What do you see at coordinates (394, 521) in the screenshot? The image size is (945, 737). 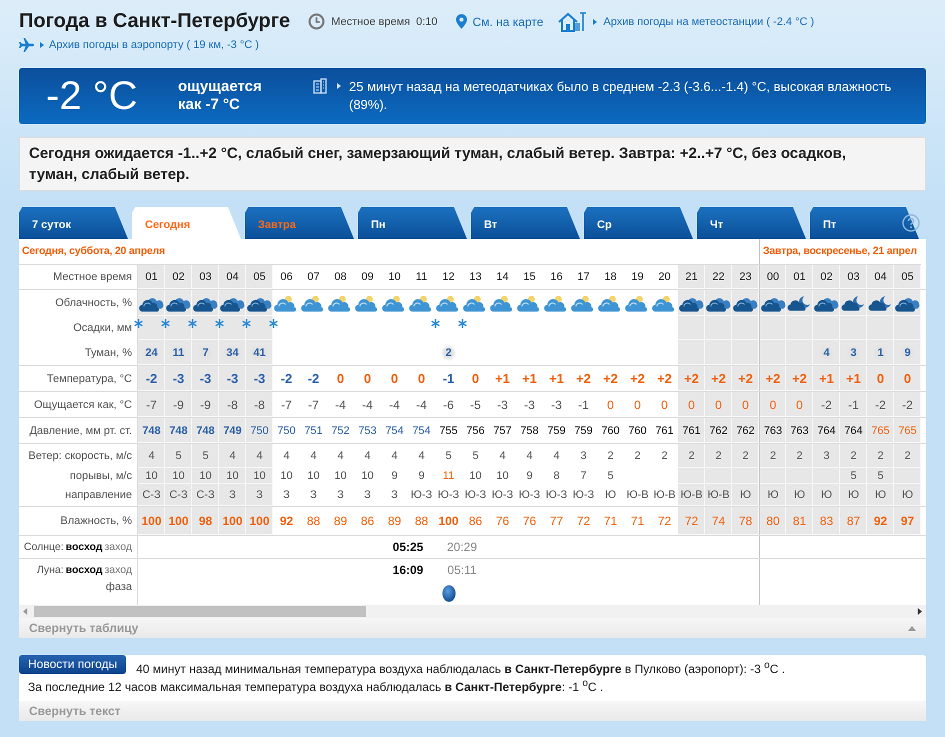 I see `table-cell-text: 89` at bounding box center [394, 521].